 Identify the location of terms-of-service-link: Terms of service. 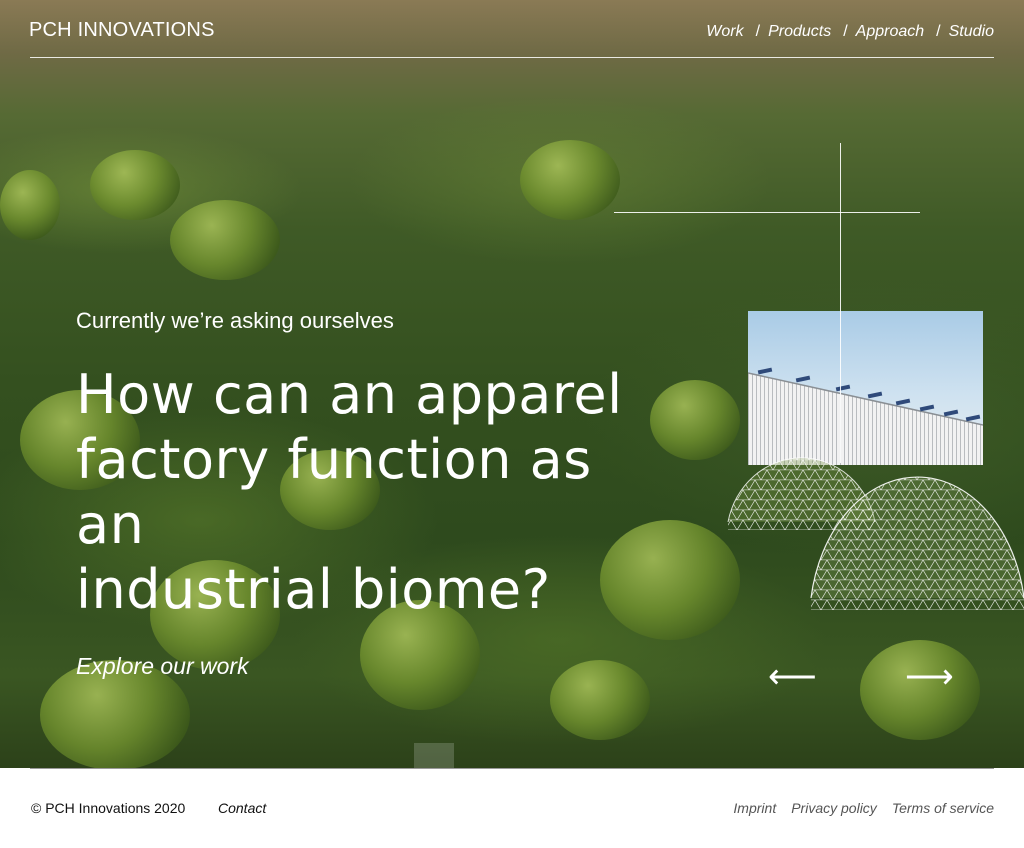
(943, 808).